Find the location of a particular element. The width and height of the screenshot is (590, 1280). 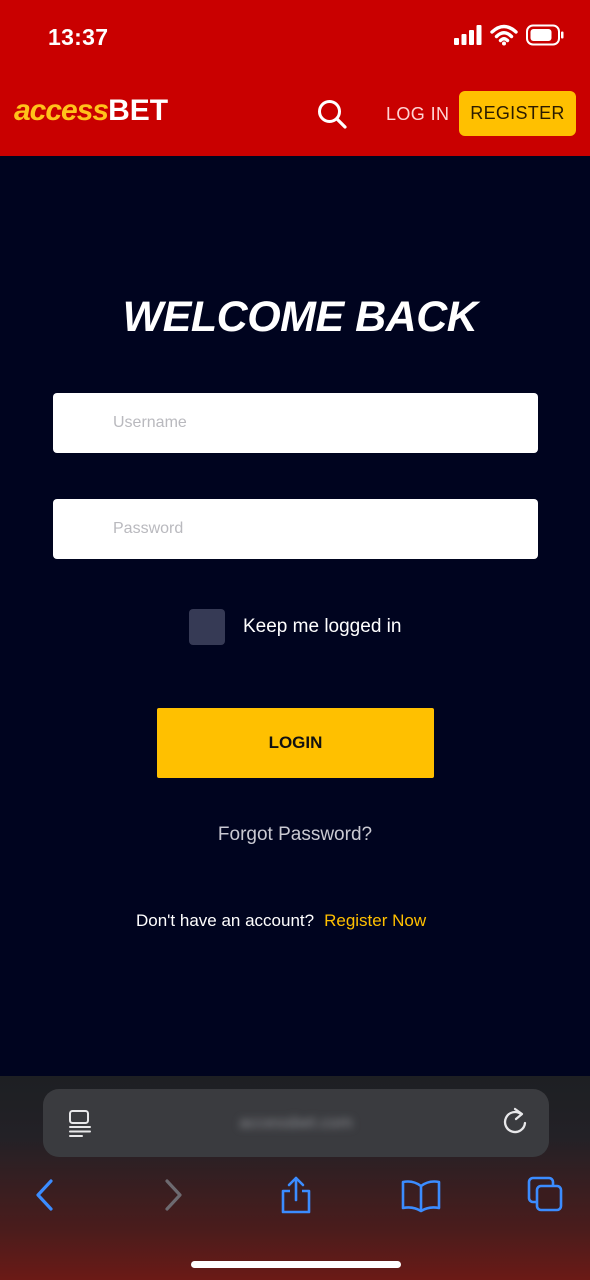

home-indicator is located at coordinates (296, 1264).